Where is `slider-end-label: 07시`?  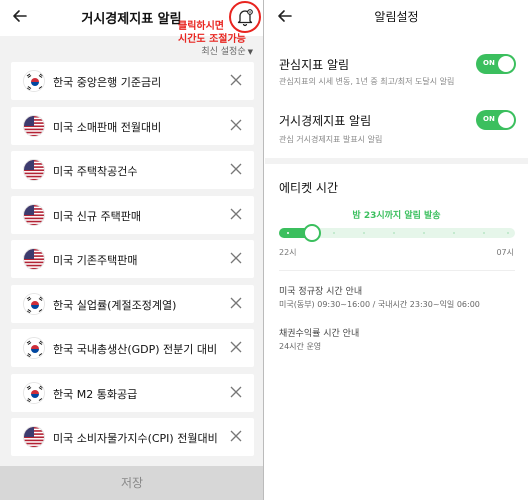
slider-end-label: 07시 is located at coordinates (505, 252).